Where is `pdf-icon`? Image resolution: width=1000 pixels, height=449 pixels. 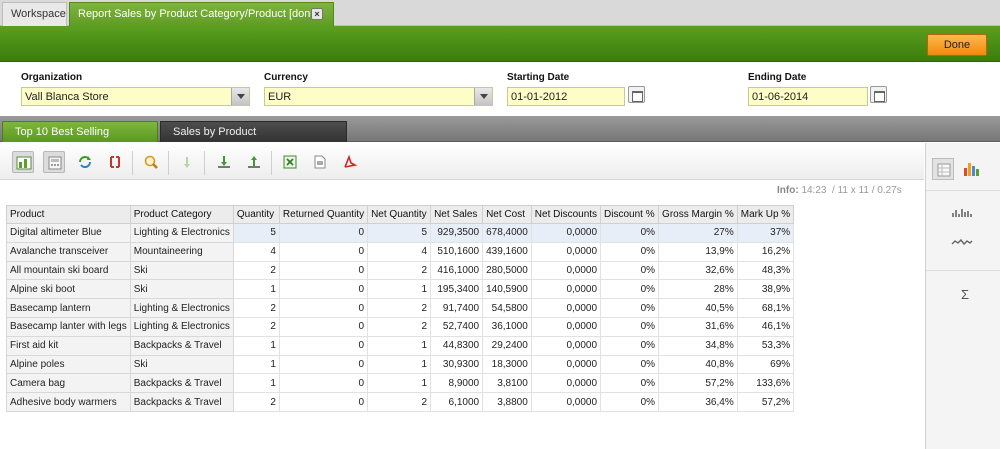
pdf-icon is located at coordinates (350, 162).